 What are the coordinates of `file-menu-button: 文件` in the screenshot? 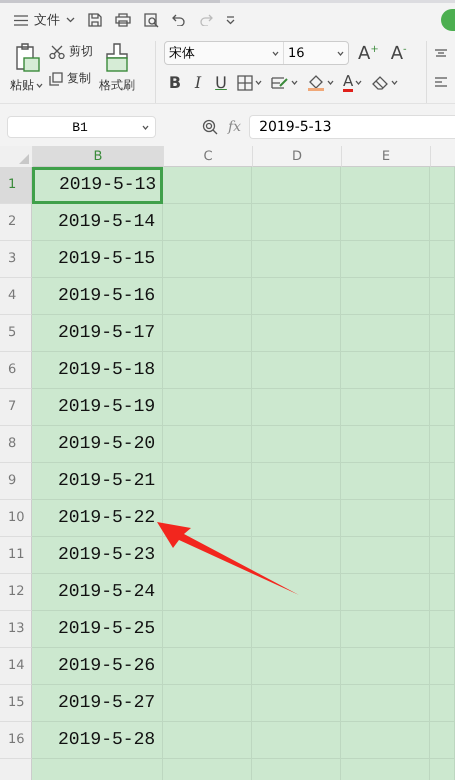 It's located at (44, 20).